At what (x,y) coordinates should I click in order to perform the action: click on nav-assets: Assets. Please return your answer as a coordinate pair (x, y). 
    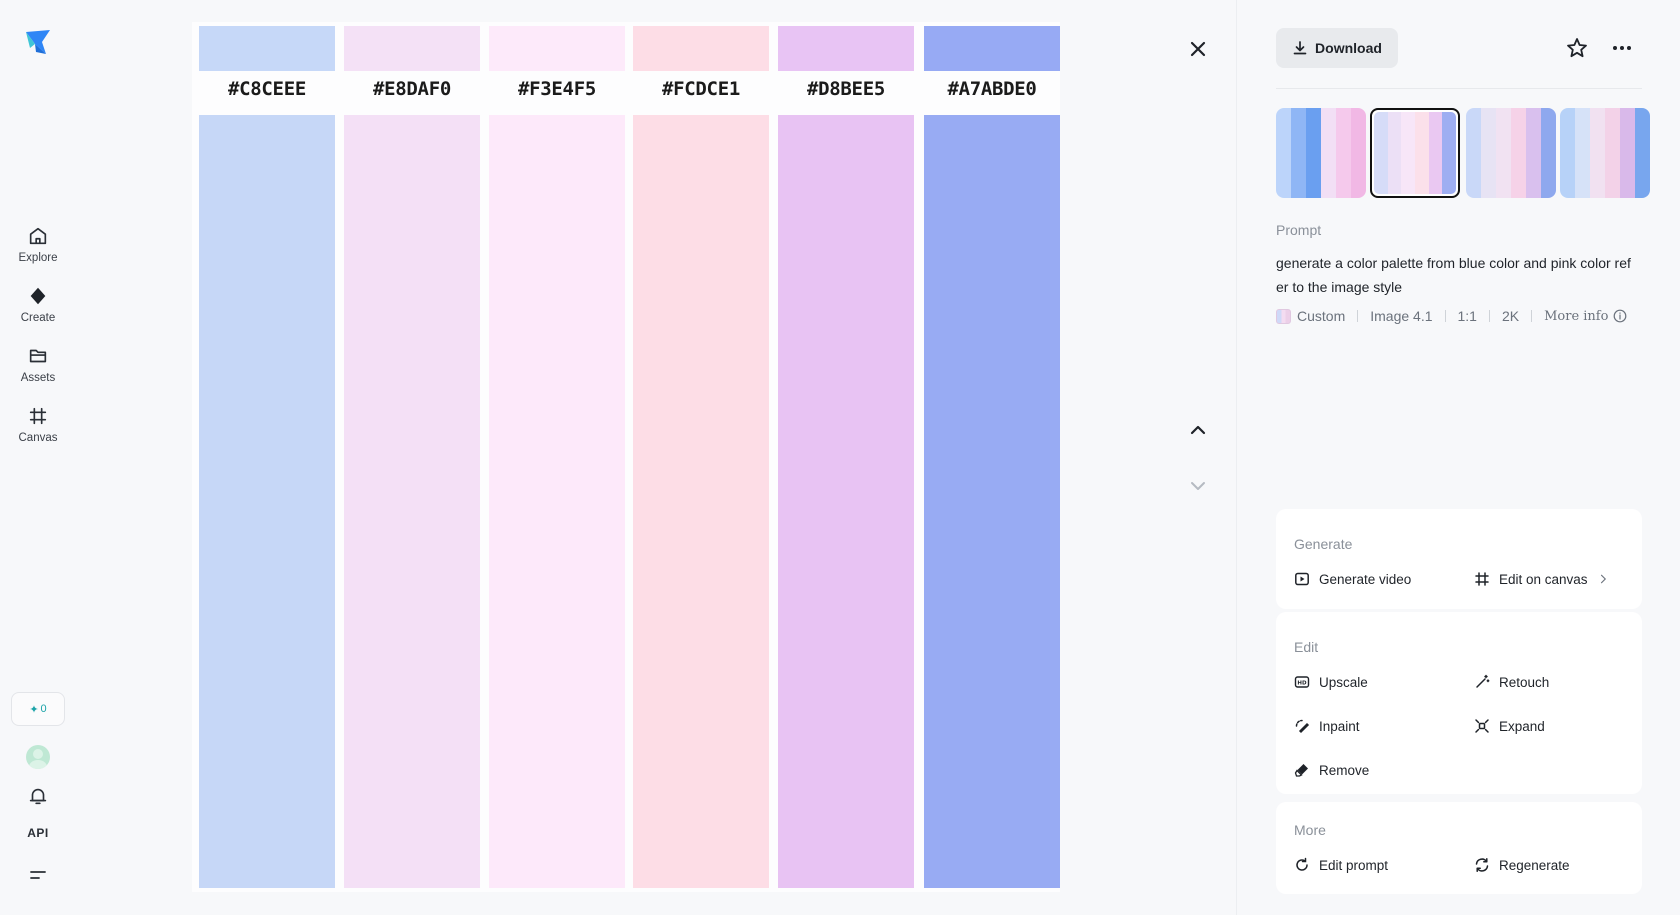
    Looking at the image, I should click on (38, 370).